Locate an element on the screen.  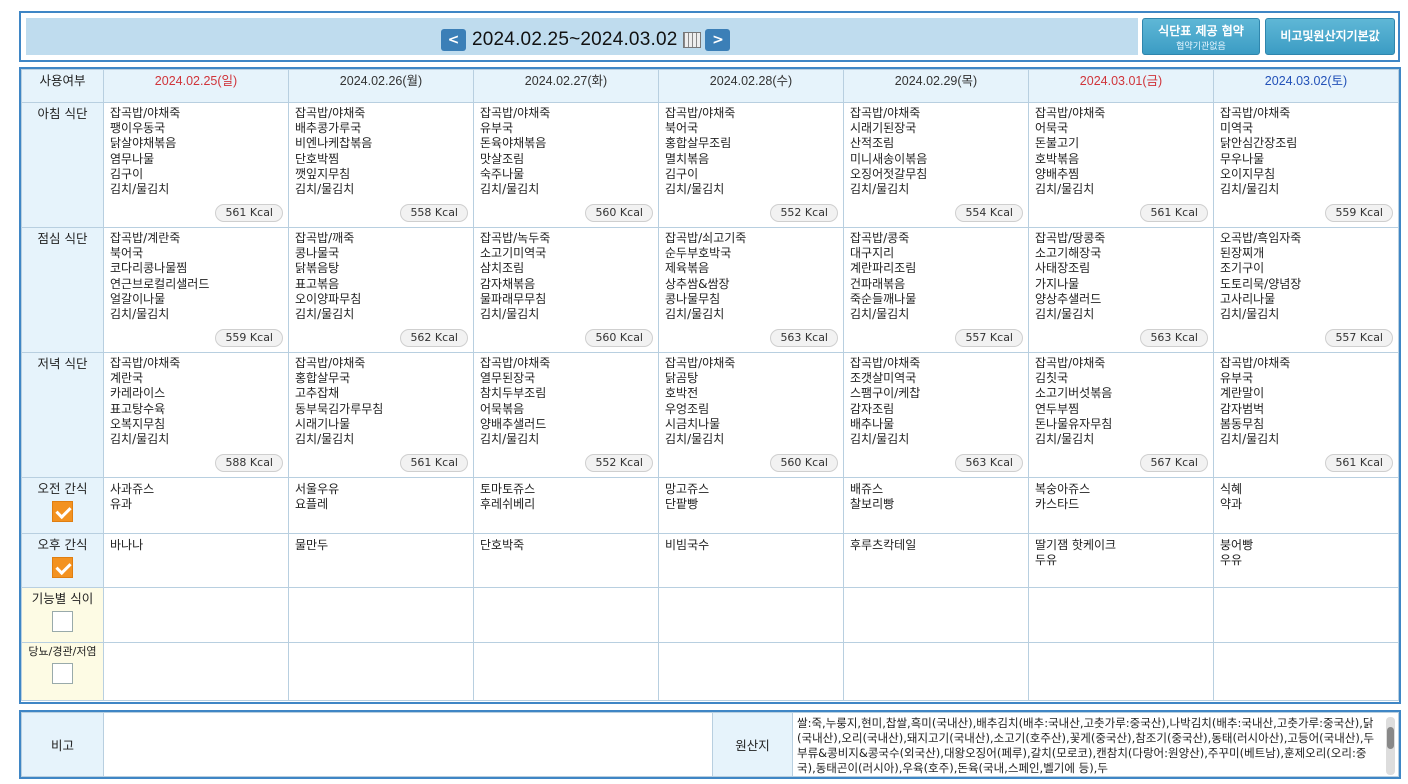
kcal-badge: 559 Kcal is located at coordinates (1359, 213).